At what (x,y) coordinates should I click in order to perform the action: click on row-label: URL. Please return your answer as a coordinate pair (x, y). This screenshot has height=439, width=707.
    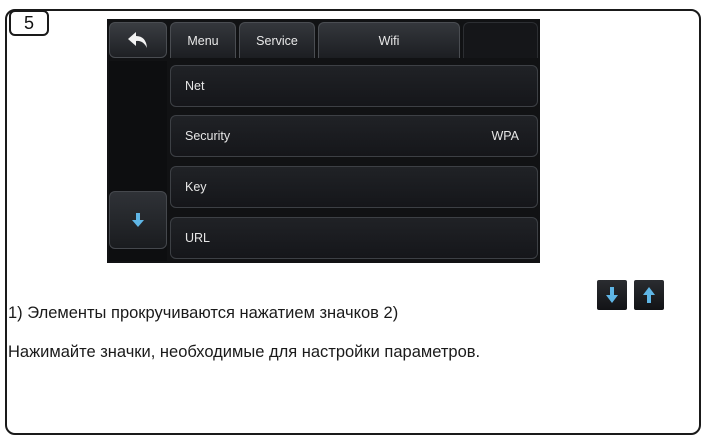
    Looking at the image, I should click on (198, 238).